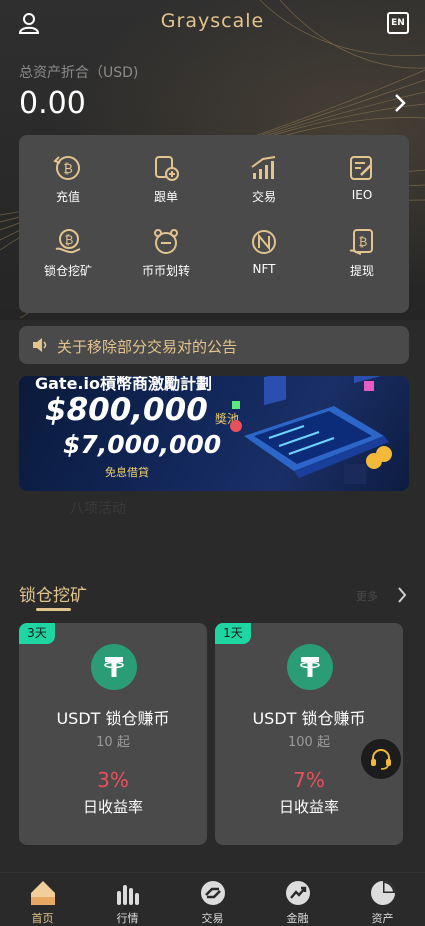 This screenshot has width=425, height=926. I want to click on bottom-navigation: 首页 行情 交易 金融 资产, so click(212, 899).